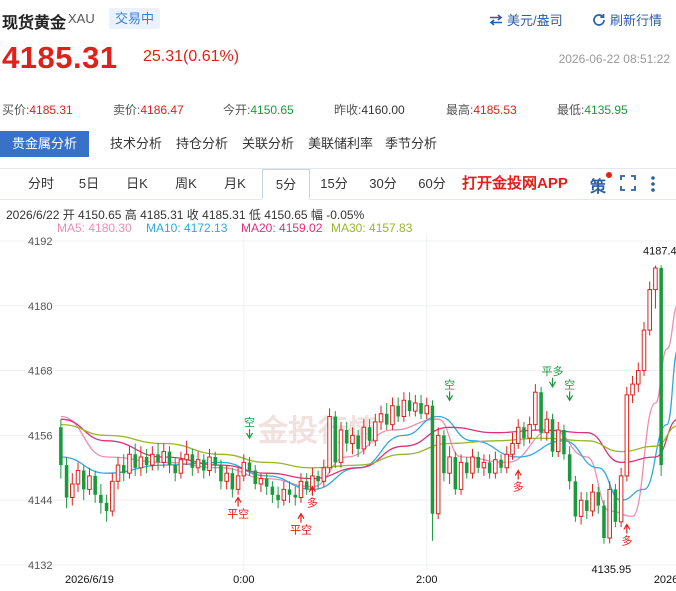 This screenshot has height=591, width=676. What do you see at coordinates (40, 307) in the screenshot?
I see `y-tick-label: 4180` at bounding box center [40, 307].